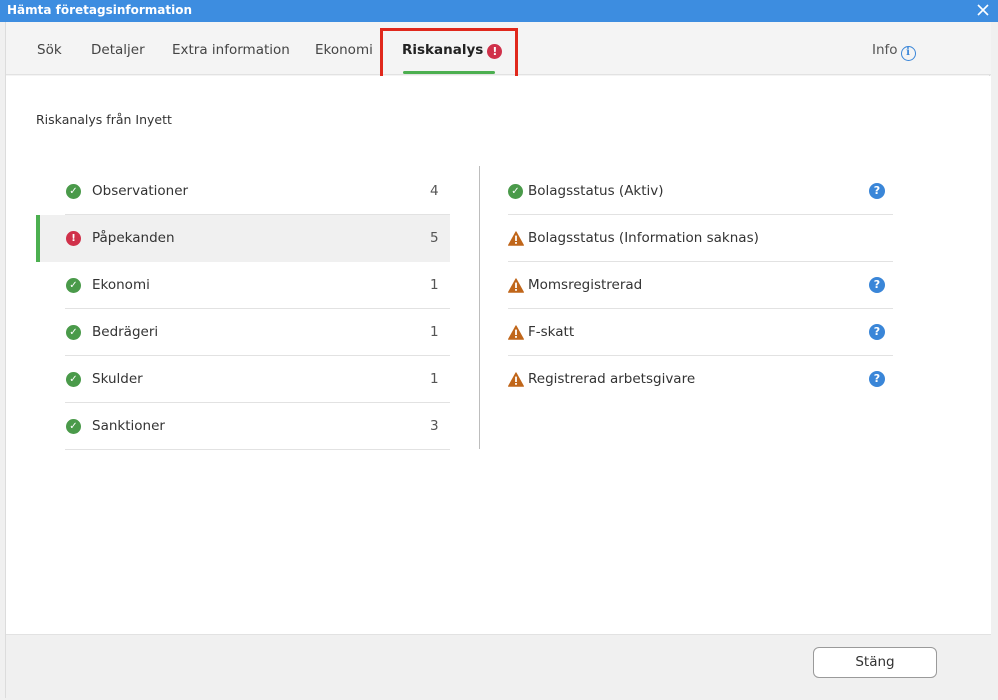 The image size is (998, 700). Describe the element at coordinates (117, 379) in the screenshot. I see `category-label: Skulder` at that location.